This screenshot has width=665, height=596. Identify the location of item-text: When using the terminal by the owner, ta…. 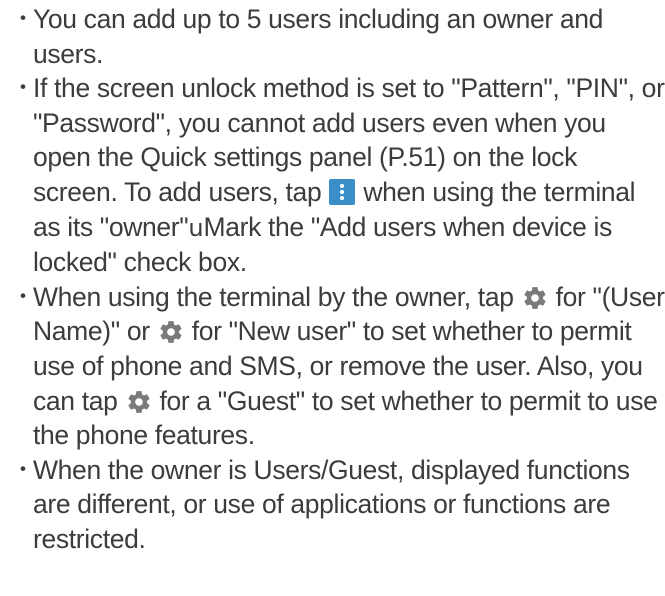
(277, 296).